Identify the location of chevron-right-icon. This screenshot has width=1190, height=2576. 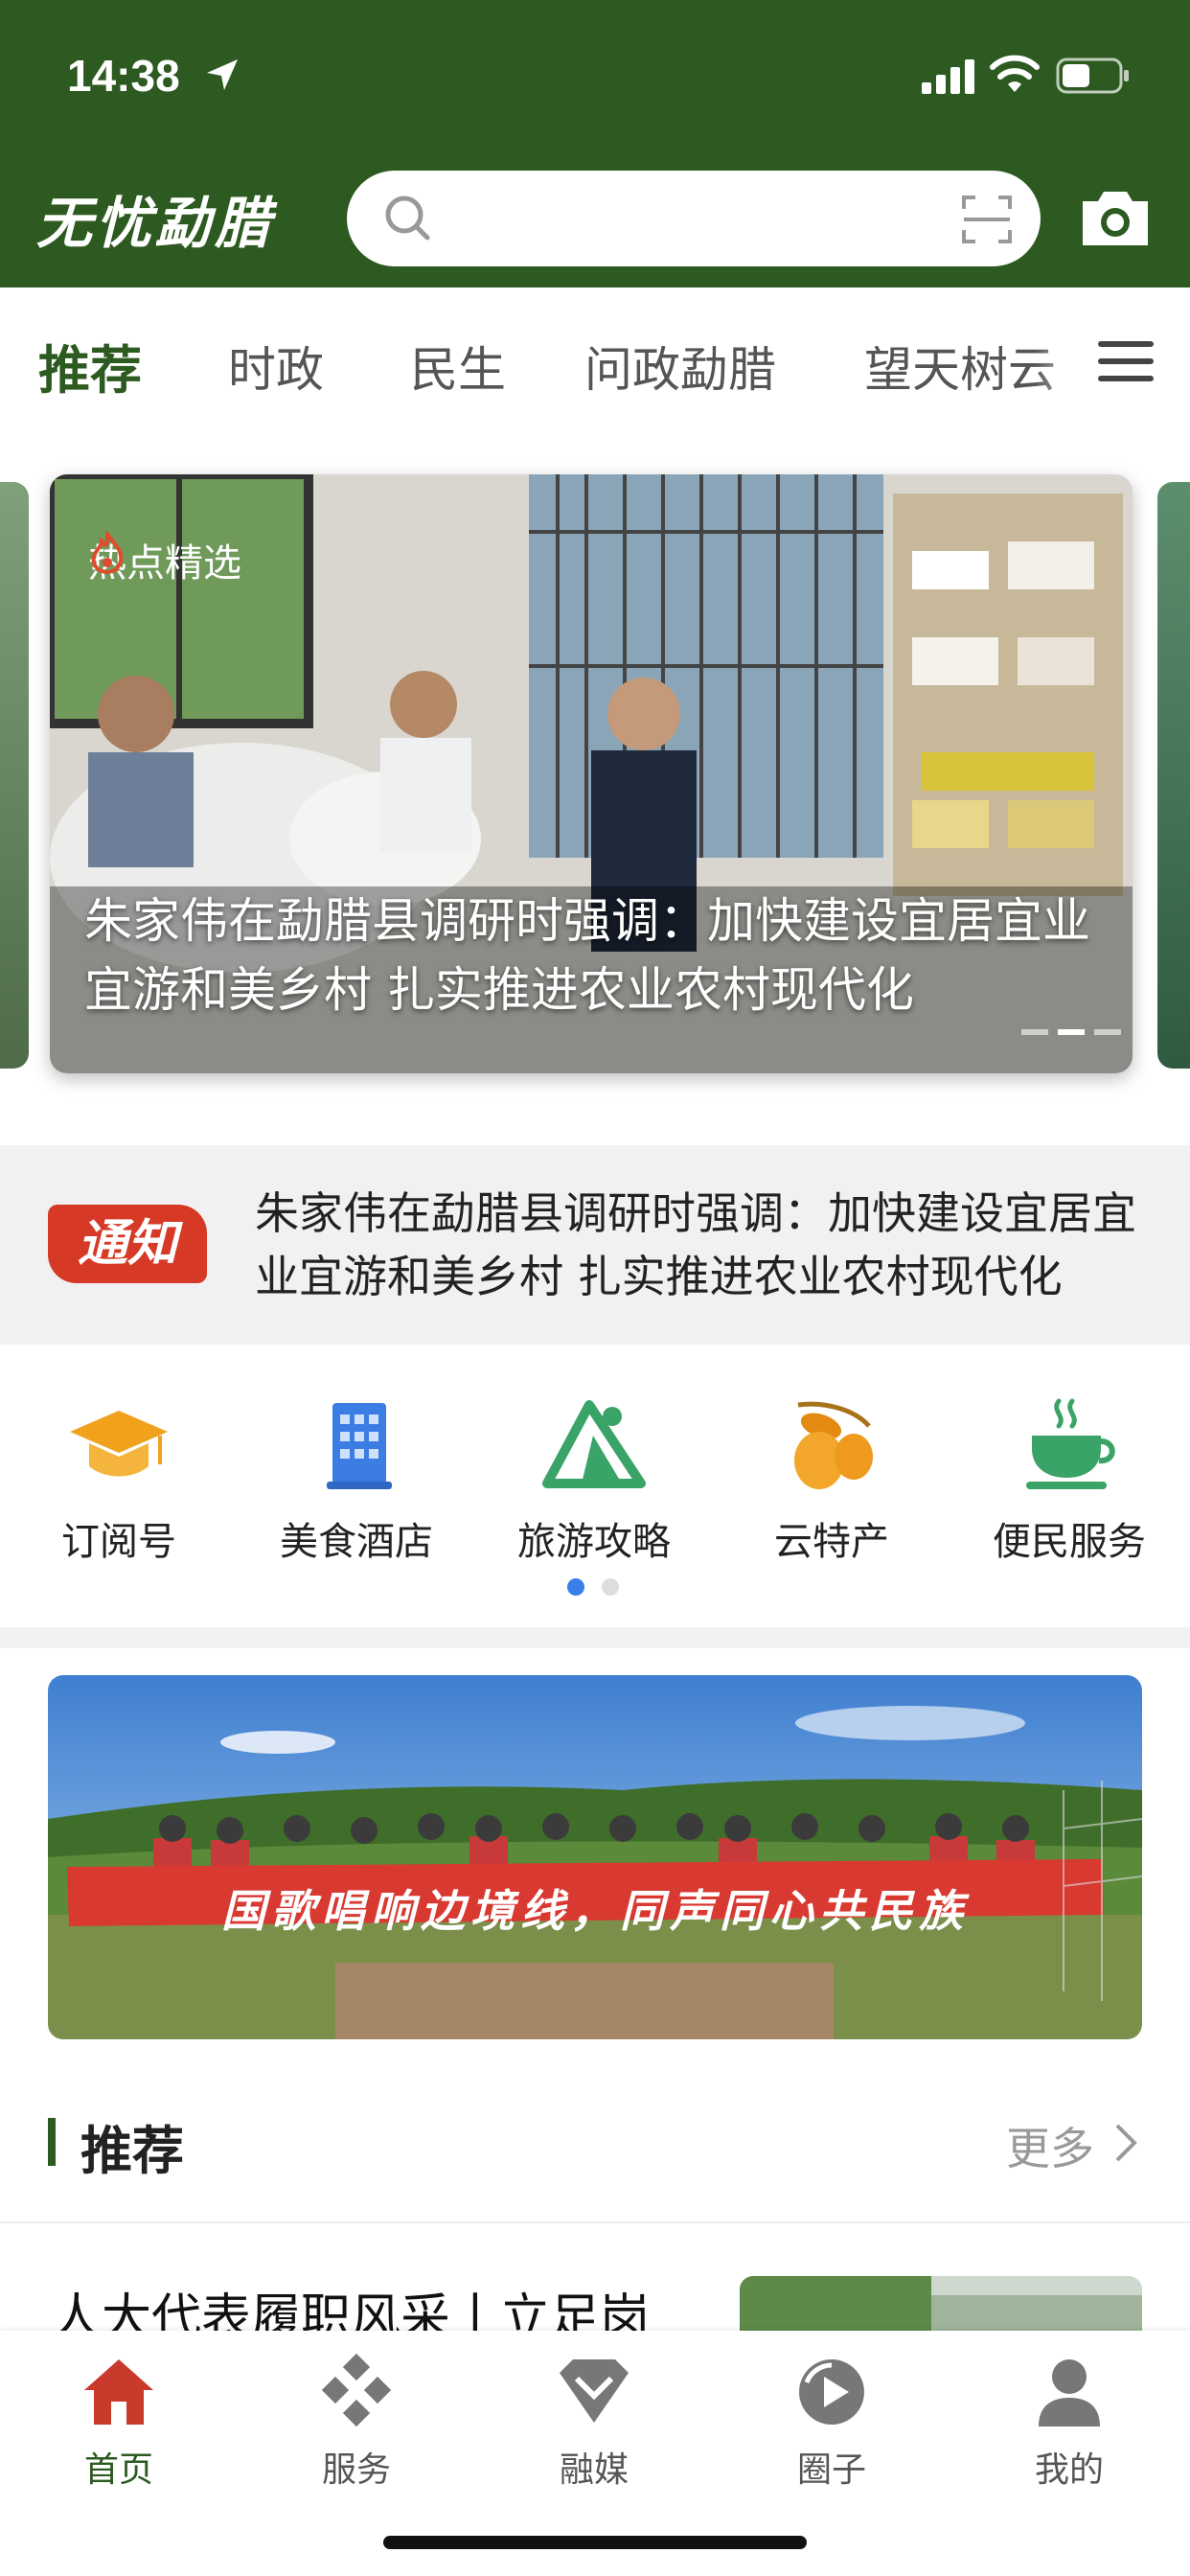
(1126, 2143).